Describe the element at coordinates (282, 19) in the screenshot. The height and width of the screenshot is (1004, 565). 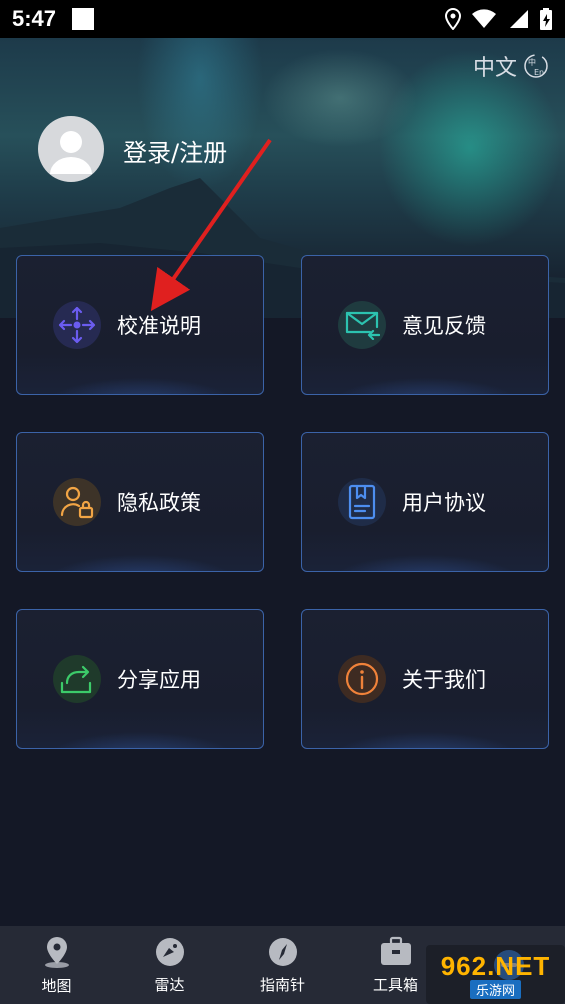
I see `status-bar: 5:47` at that location.